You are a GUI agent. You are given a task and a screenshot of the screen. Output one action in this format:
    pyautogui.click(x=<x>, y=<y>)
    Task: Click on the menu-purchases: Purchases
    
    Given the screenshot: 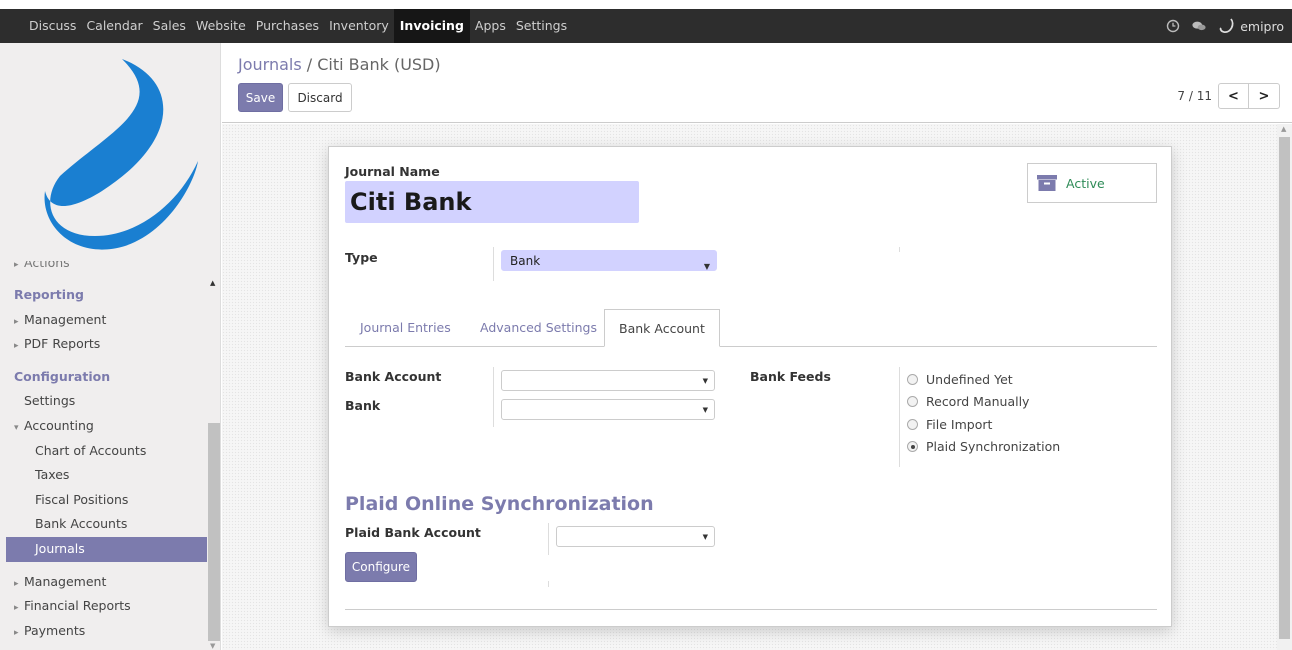 What is the action you would take?
    pyautogui.click(x=287, y=26)
    